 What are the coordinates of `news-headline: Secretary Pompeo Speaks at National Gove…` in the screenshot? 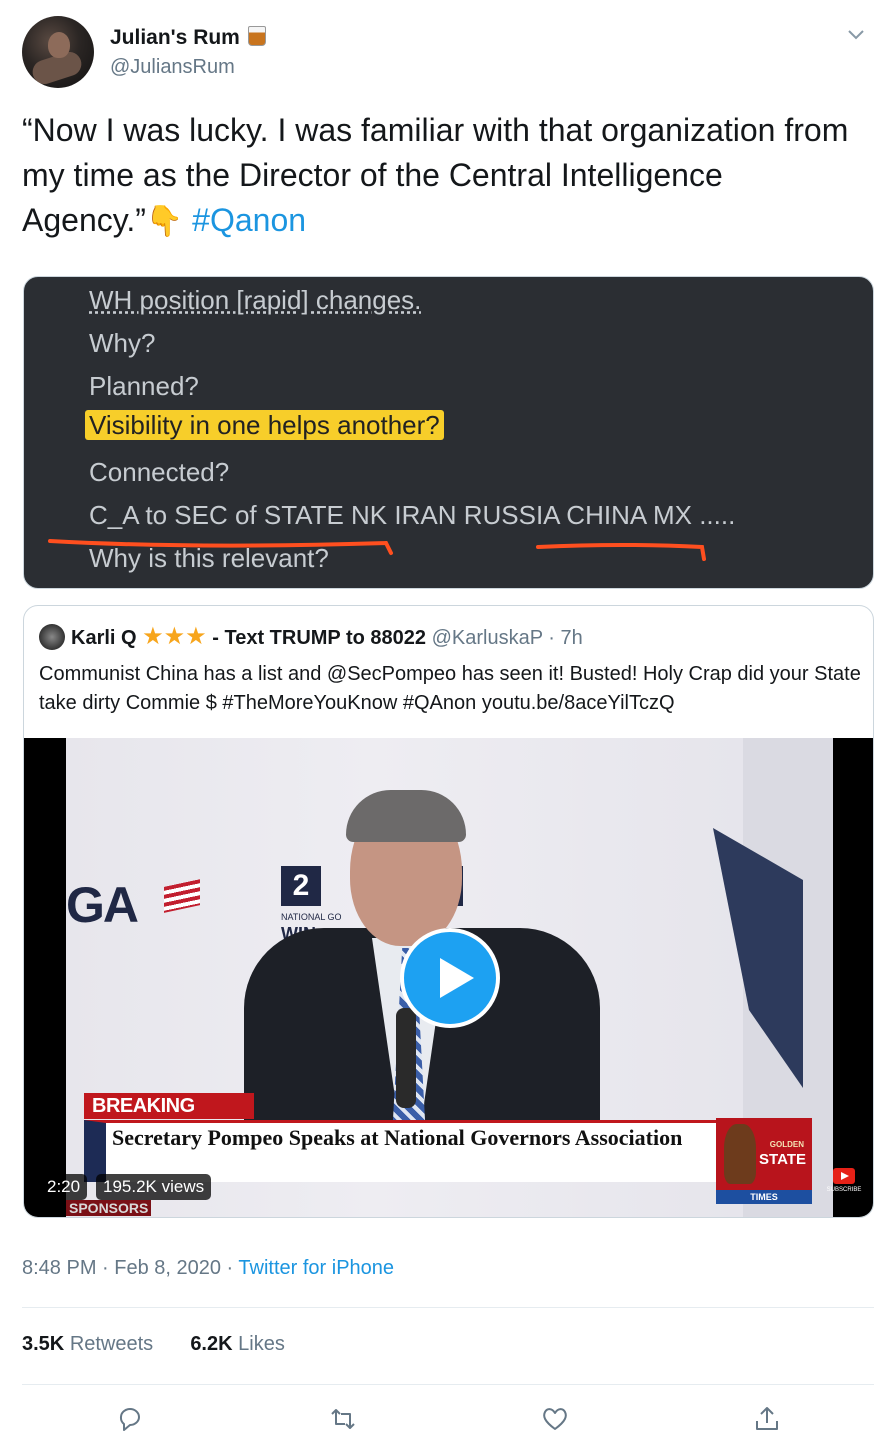 It's located at (397, 1137).